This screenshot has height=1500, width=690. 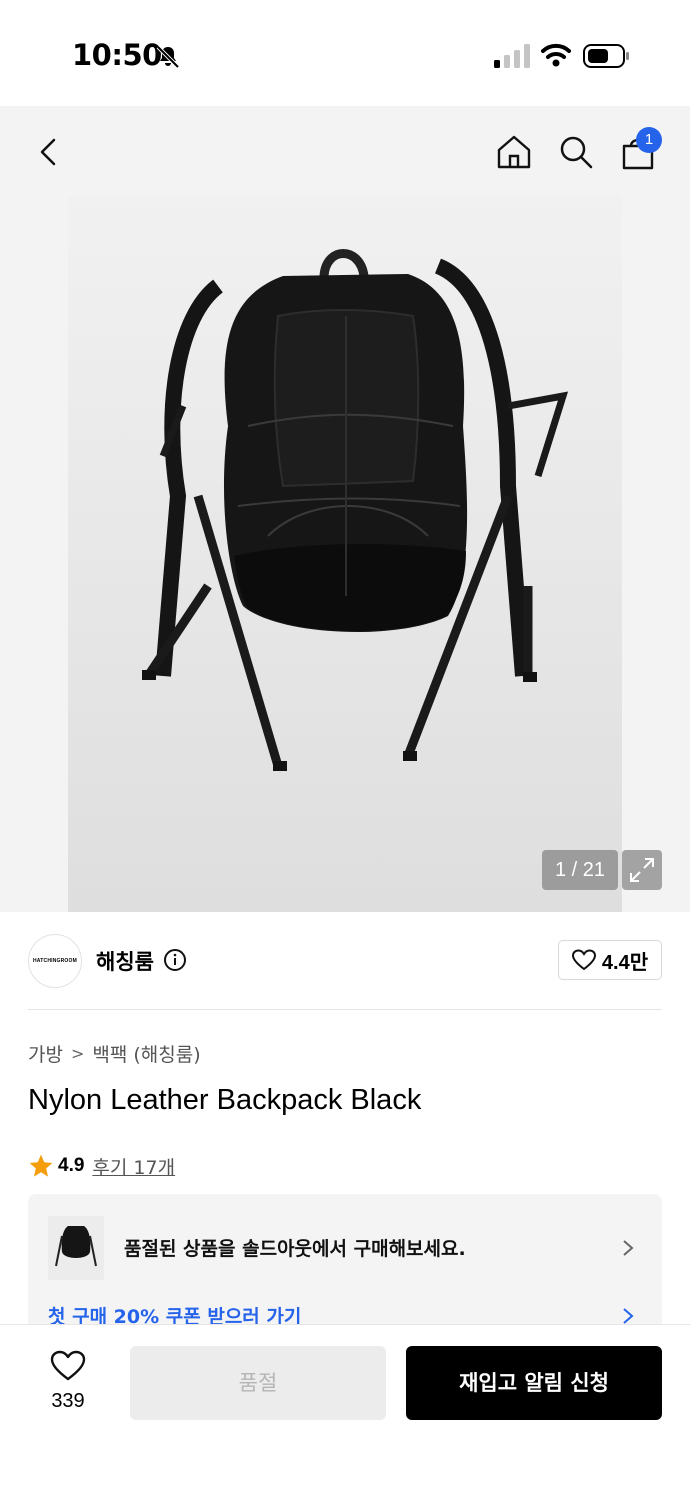 What do you see at coordinates (556, 55) in the screenshot?
I see `wifi-icon` at bounding box center [556, 55].